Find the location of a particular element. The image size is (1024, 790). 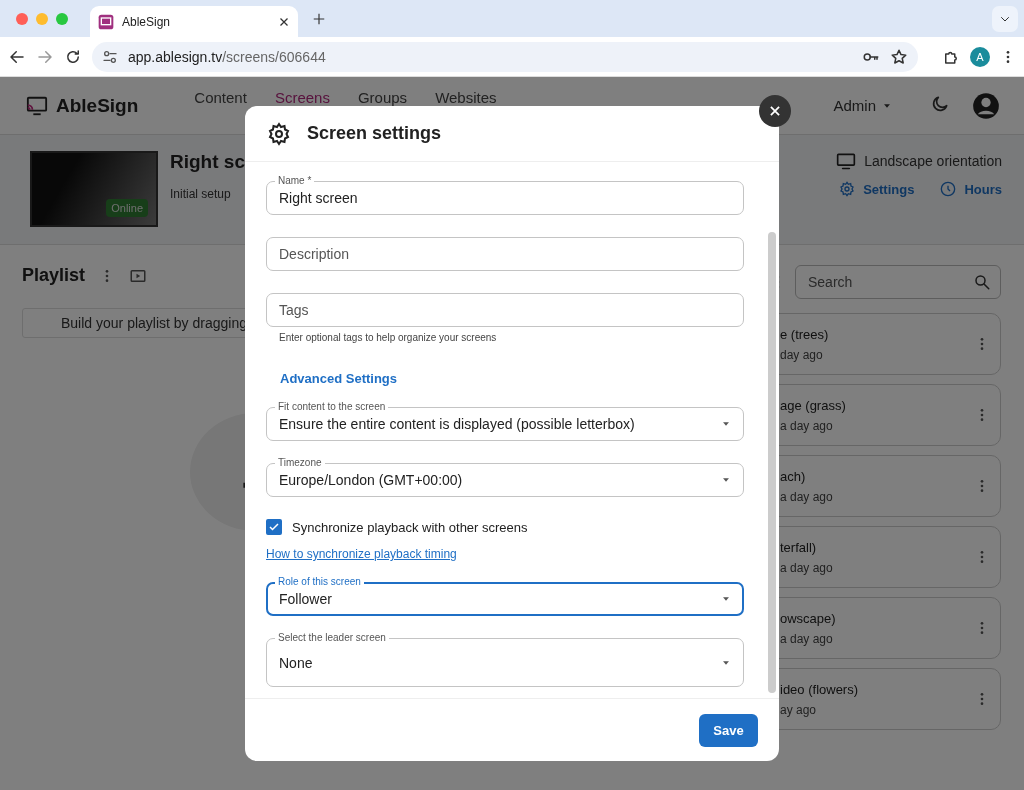

nav-link: Websites is located at coordinates (466, 97).